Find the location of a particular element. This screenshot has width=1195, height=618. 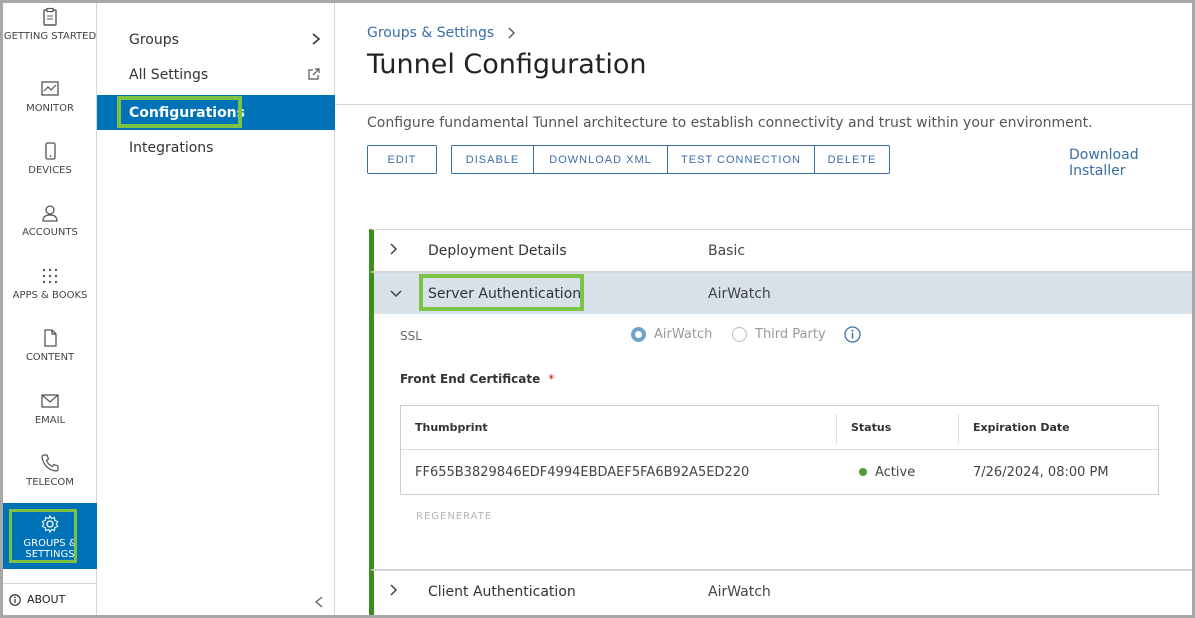

section-header: Deployment Details Basic is located at coordinates (783, 250).